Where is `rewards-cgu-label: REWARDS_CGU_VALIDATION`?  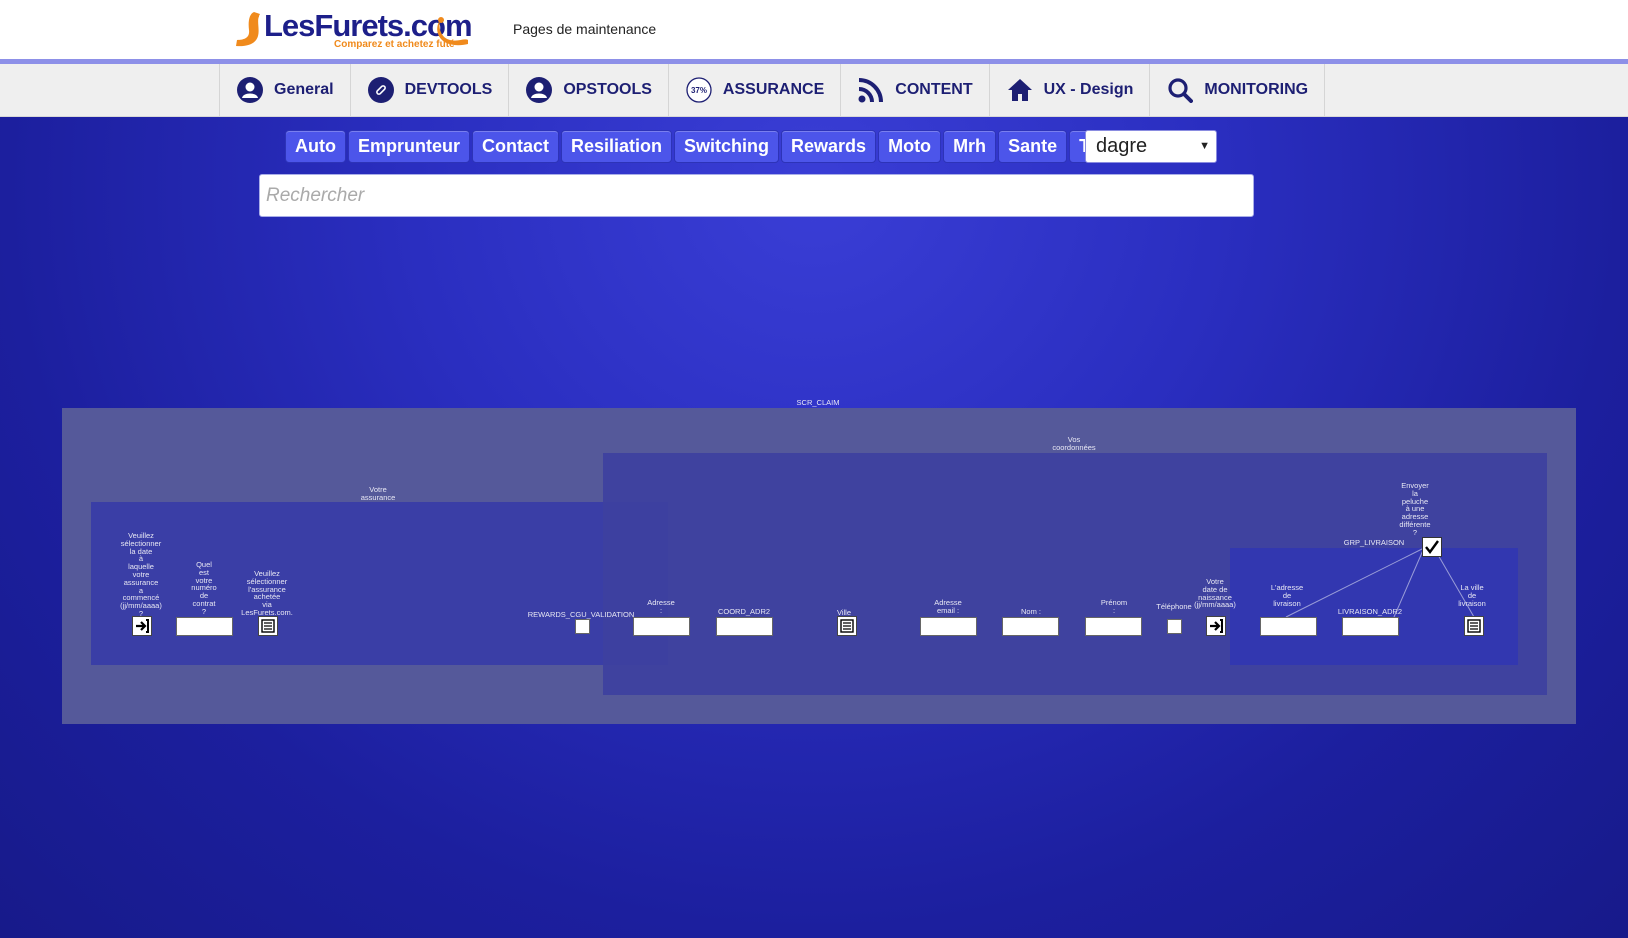 rewards-cgu-label: REWARDS_CGU_VALIDATION is located at coordinates (581, 614).